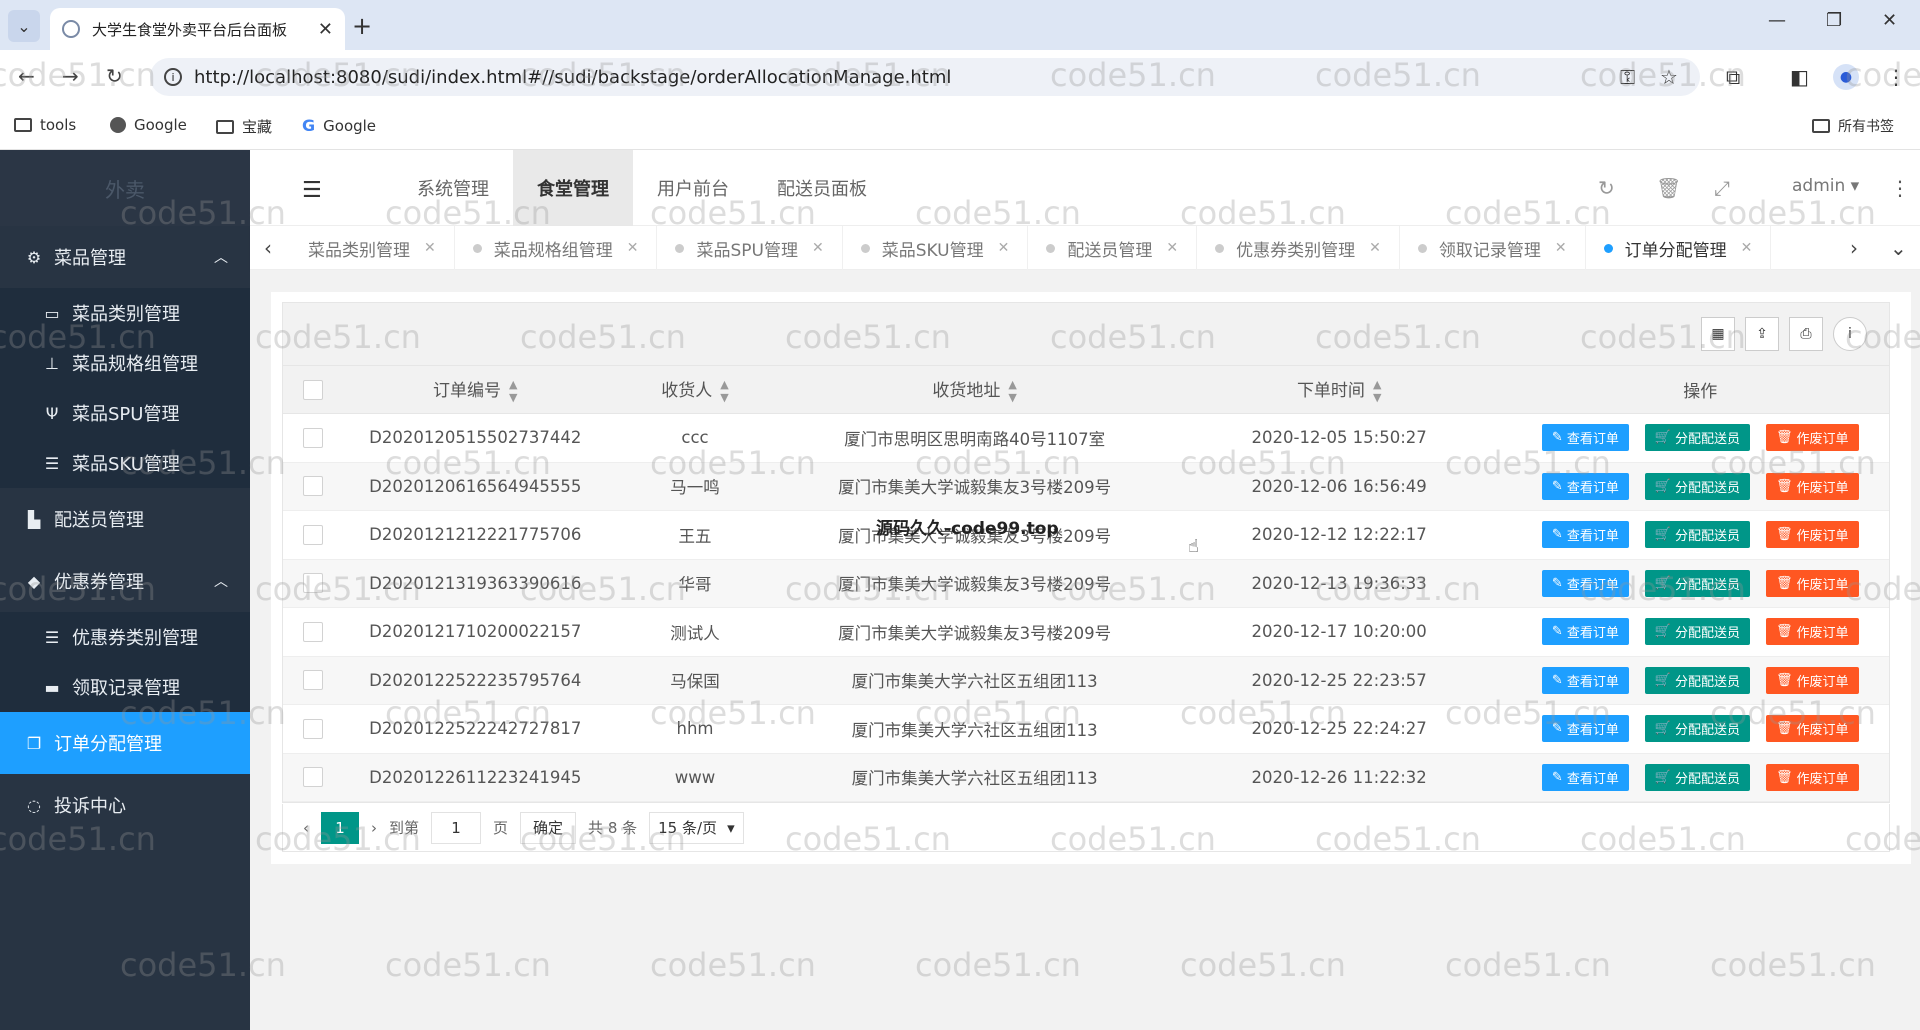 The height and width of the screenshot is (1030, 1920). Describe the element at coordinates (125, 413) in the screenshot. I see `sidebar-item-spu: Ψ 菜品SPU管理` at that location.